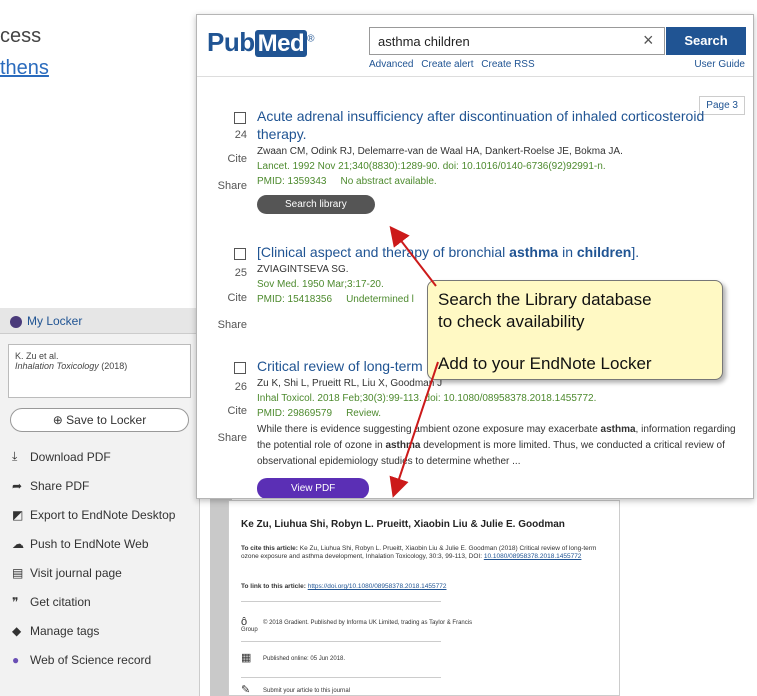  What do you see at coordinates (533, 556) in the screenshot?
I see `doc-cite-doi: 10.1080/08958378.2018.1455772` at bounding box center [533, 556].